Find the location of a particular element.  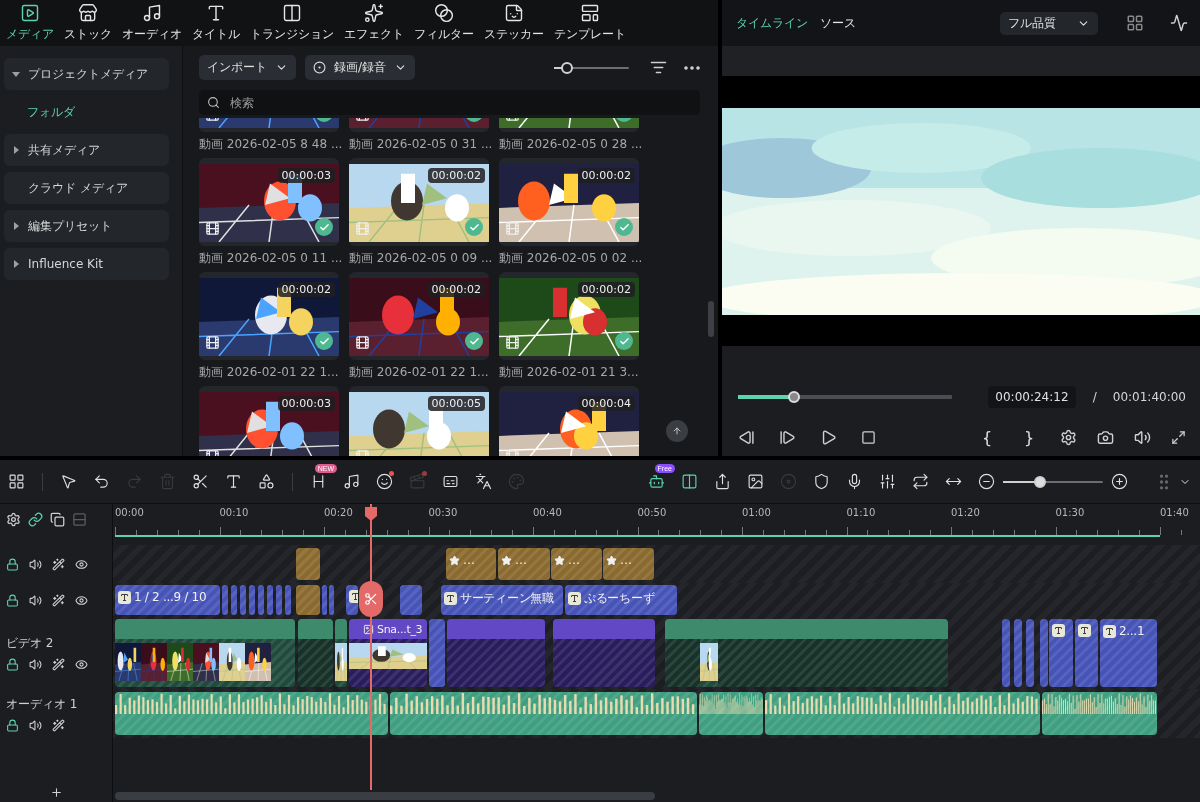

ruler-label: 01:10 is located at coordinates (861, 512).